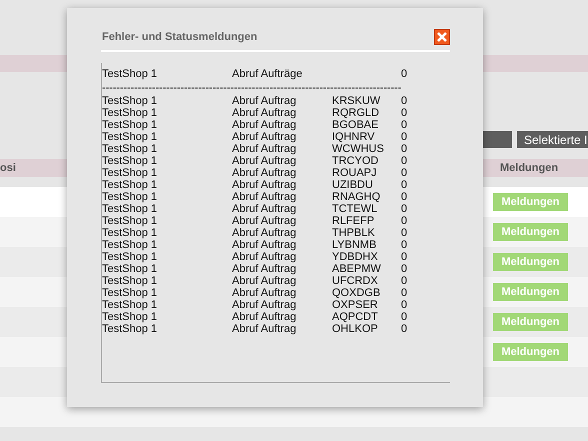 The width and height of the screenshot is (588, 441). Describe the element at coordinates (552, 139) in the screenshot. I see `toolbar-button: Selektierte I` at that location.